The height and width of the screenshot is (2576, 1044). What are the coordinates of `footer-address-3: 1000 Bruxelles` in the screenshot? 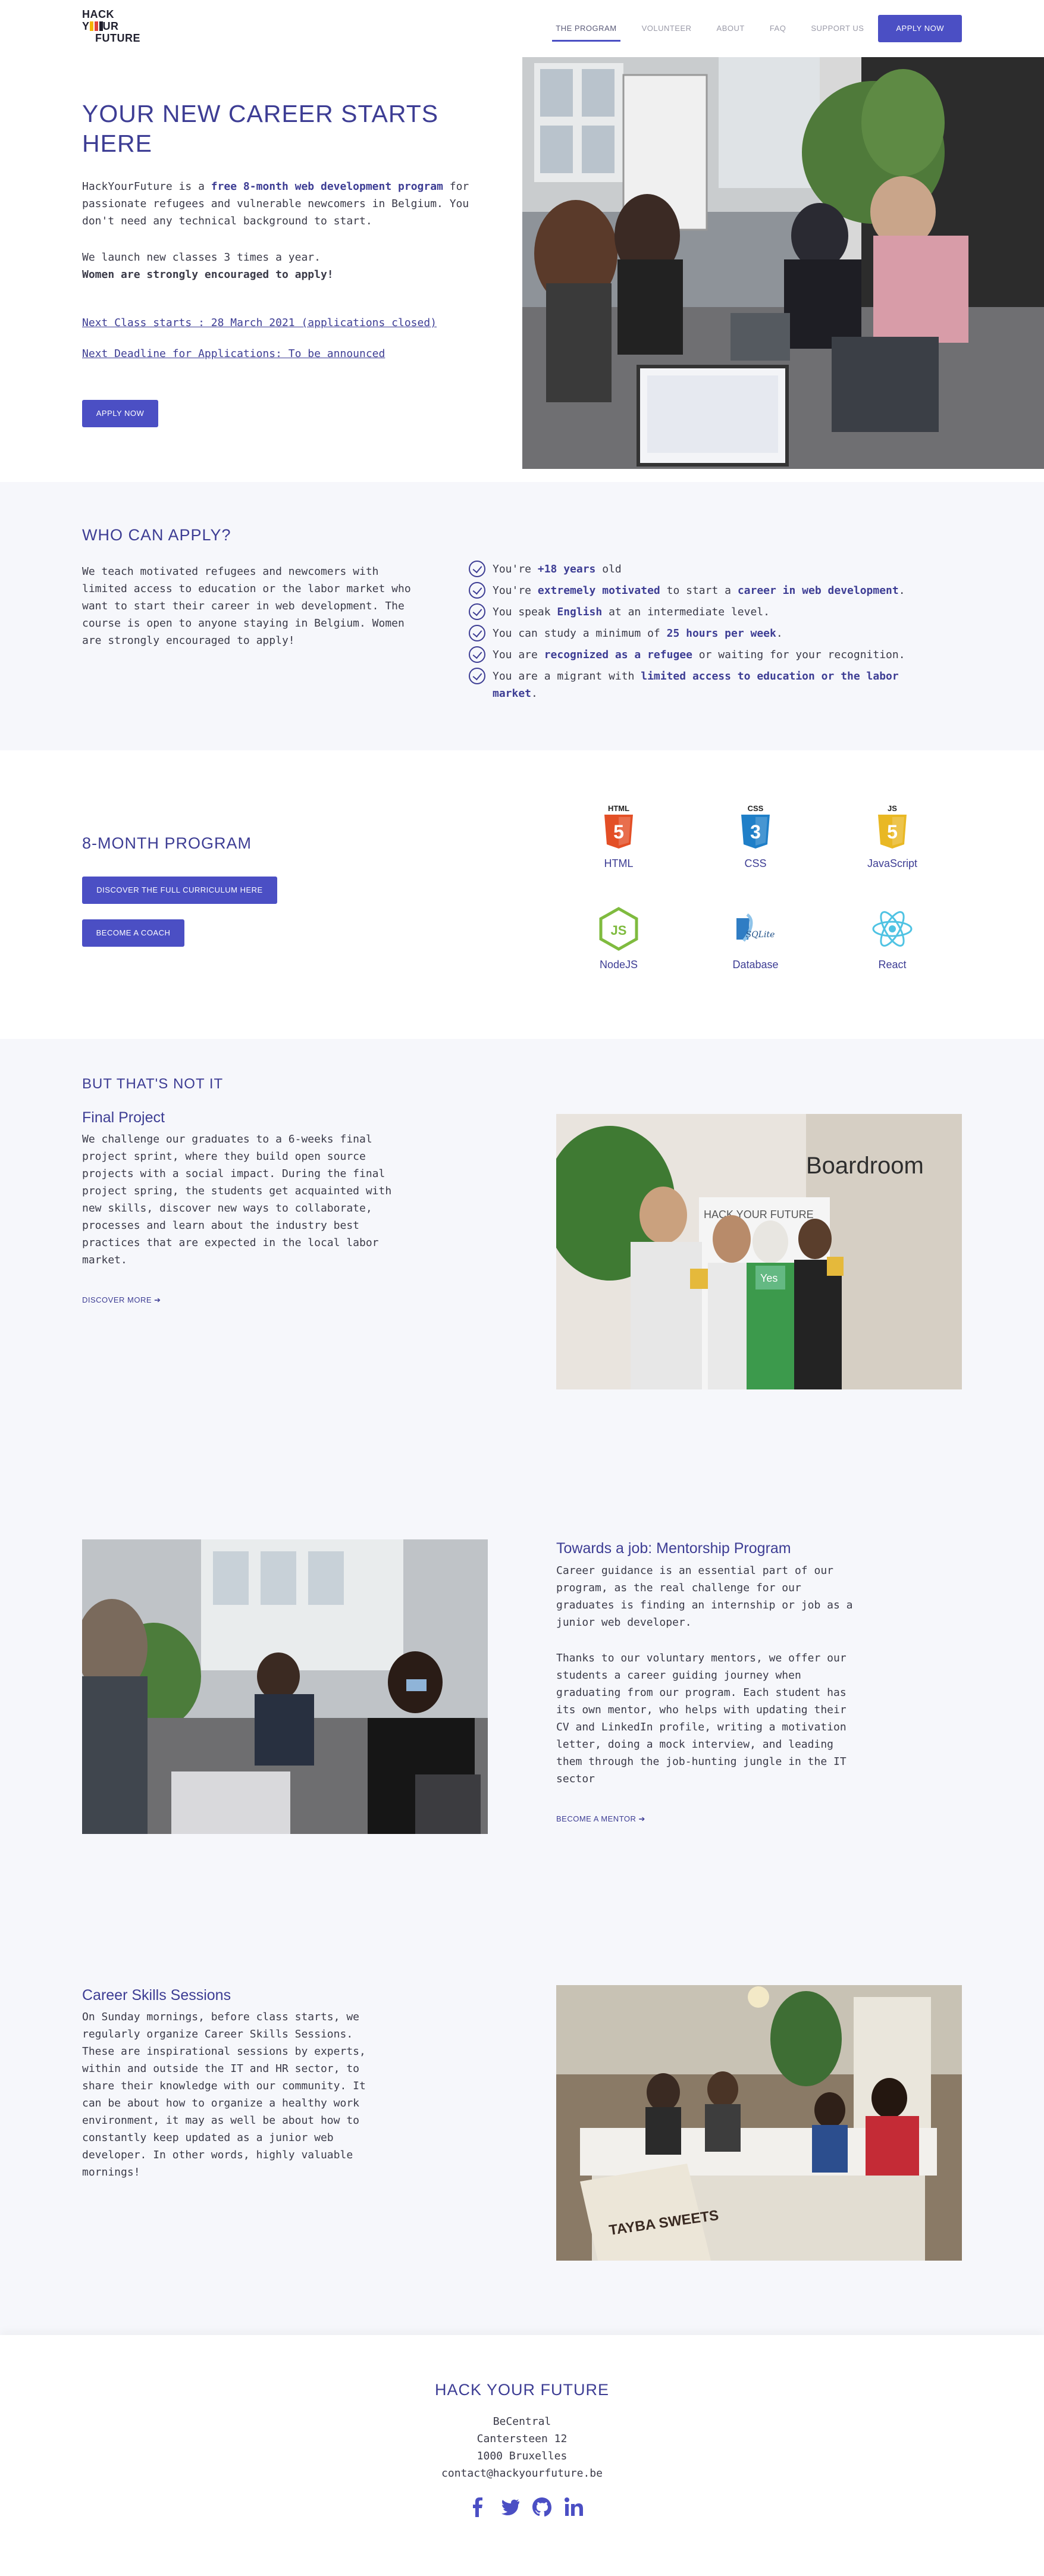 It's located at (522, 2456).